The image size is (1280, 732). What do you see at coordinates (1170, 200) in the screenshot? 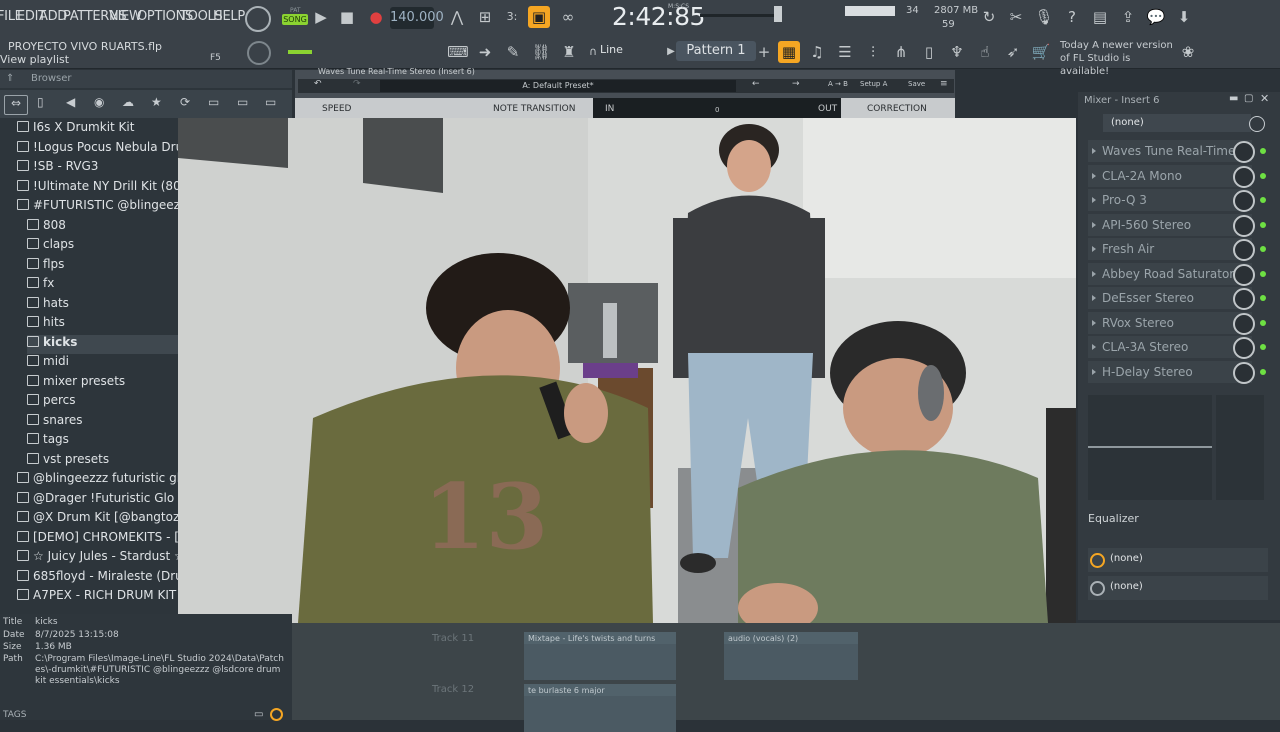
I see `mixer-slot: Pro-Q 3` at bounding box center [1170, 200].